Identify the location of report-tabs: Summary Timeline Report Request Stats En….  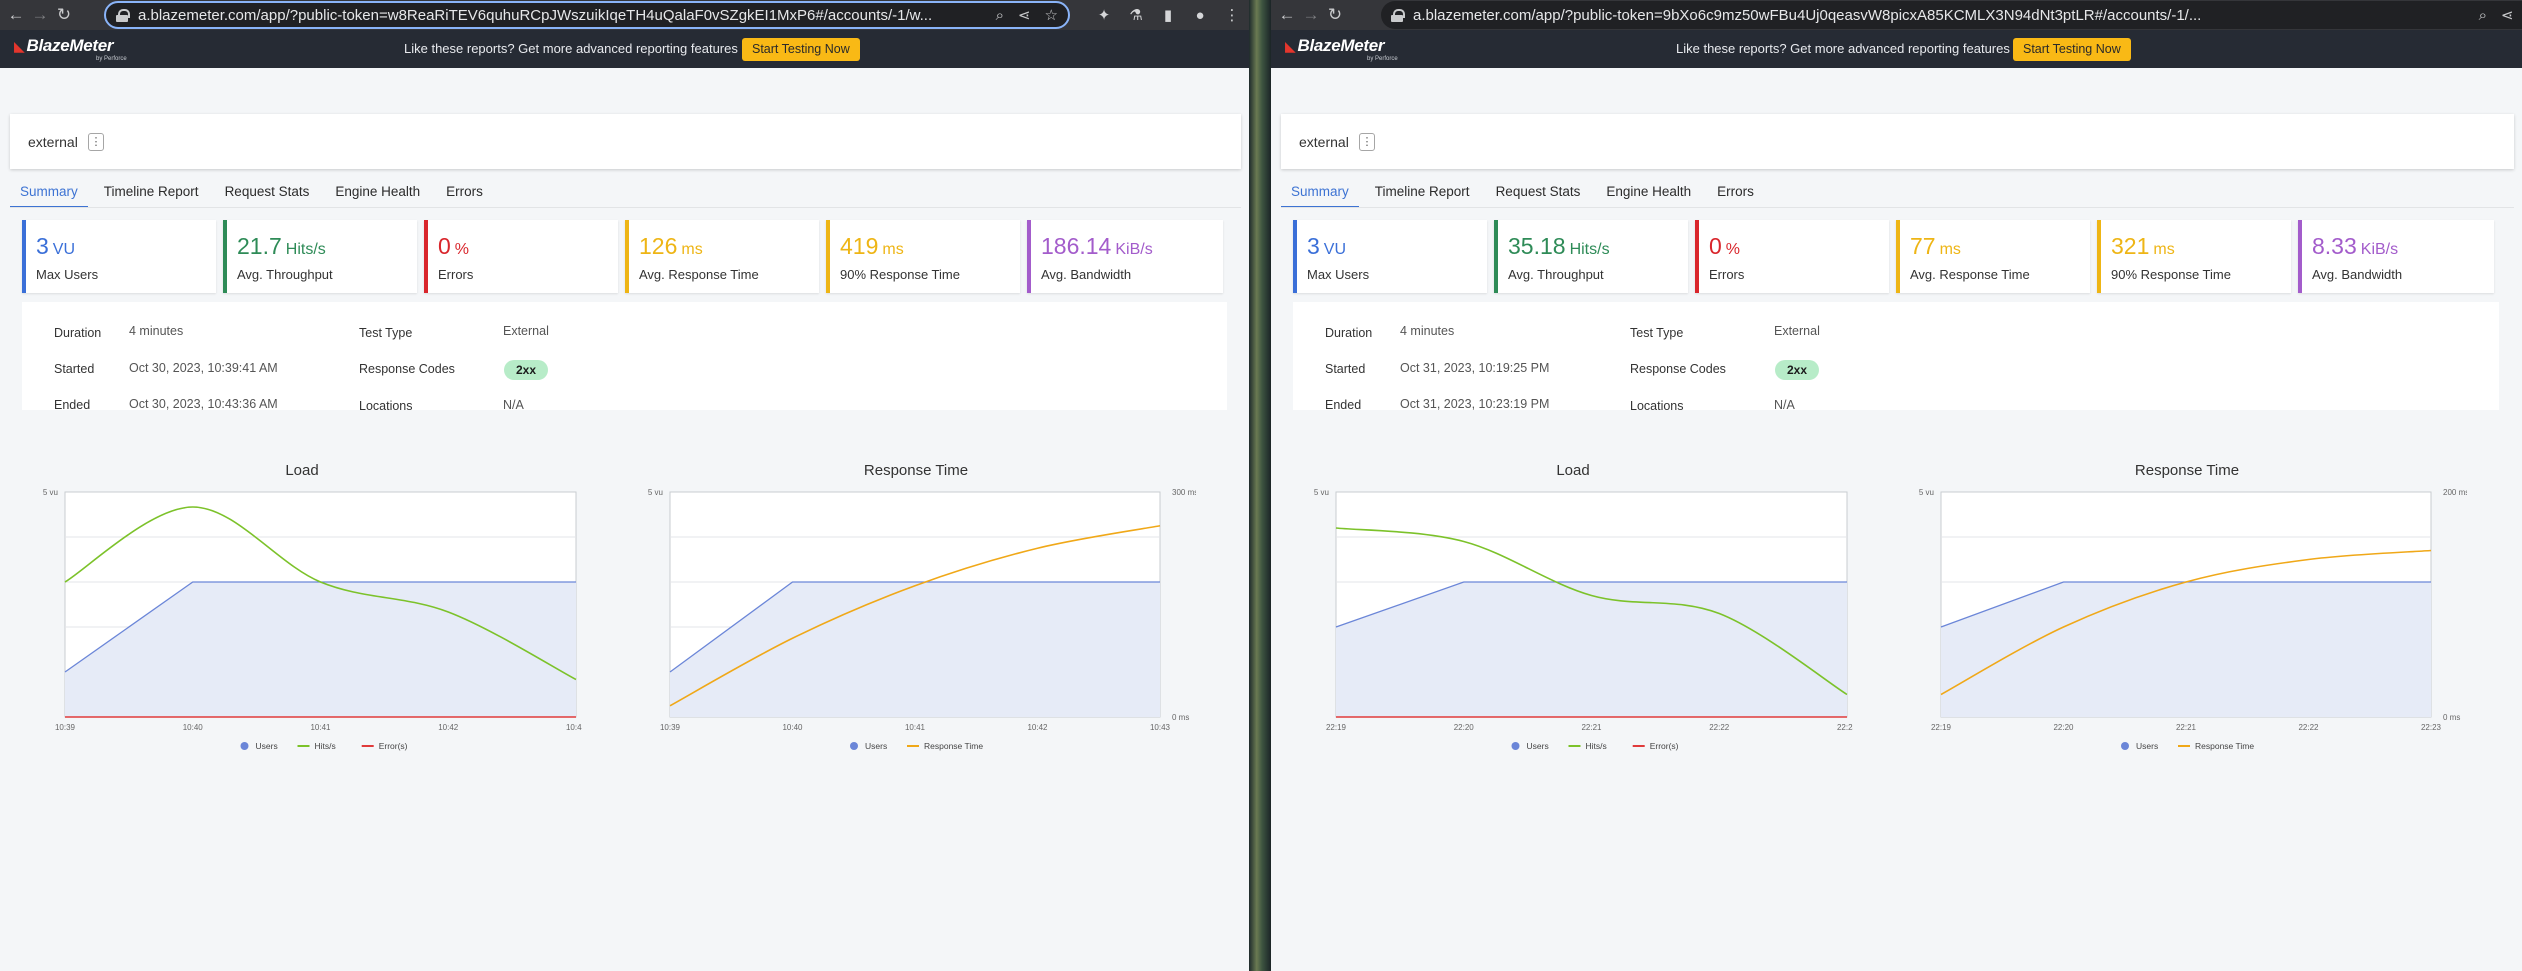
(254, 195).